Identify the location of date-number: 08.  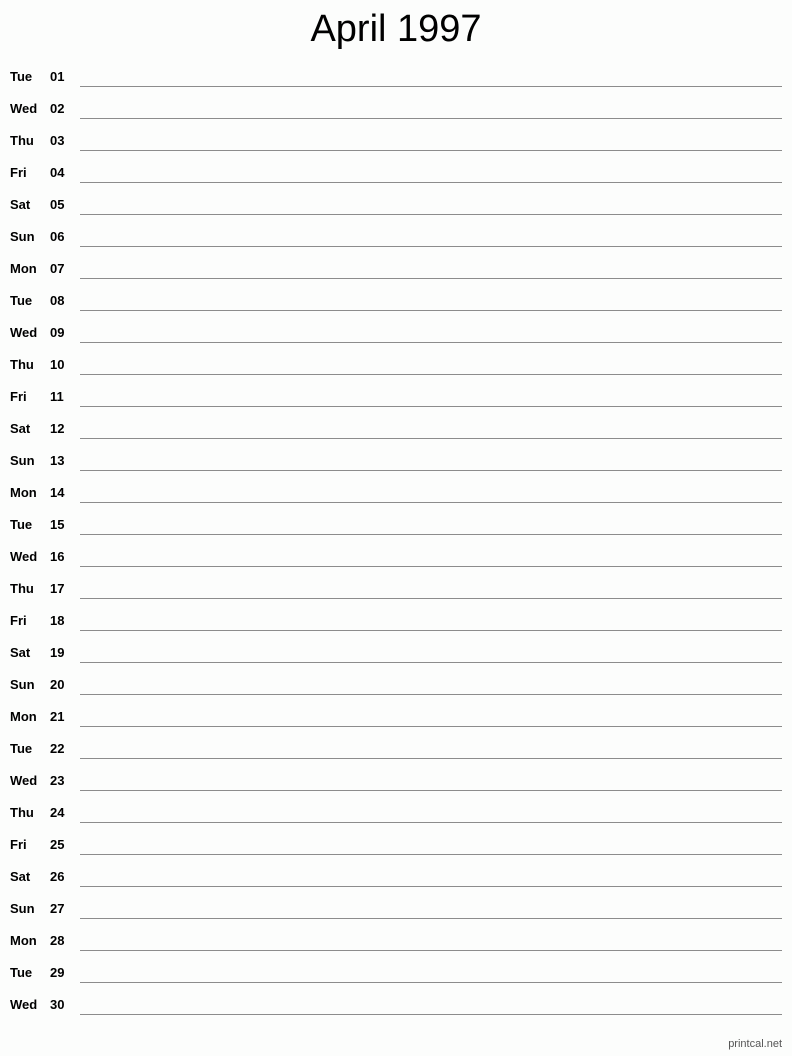
(57, 300).